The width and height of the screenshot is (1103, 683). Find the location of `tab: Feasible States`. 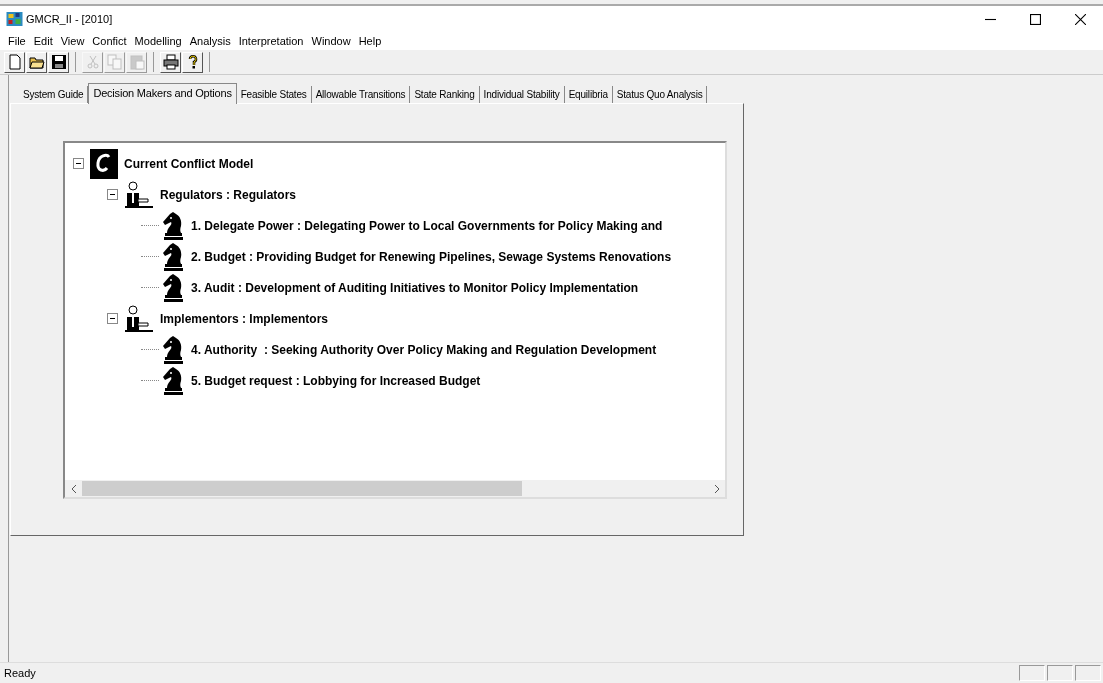

tab: Feasible States is located at coordinates (274, 94).